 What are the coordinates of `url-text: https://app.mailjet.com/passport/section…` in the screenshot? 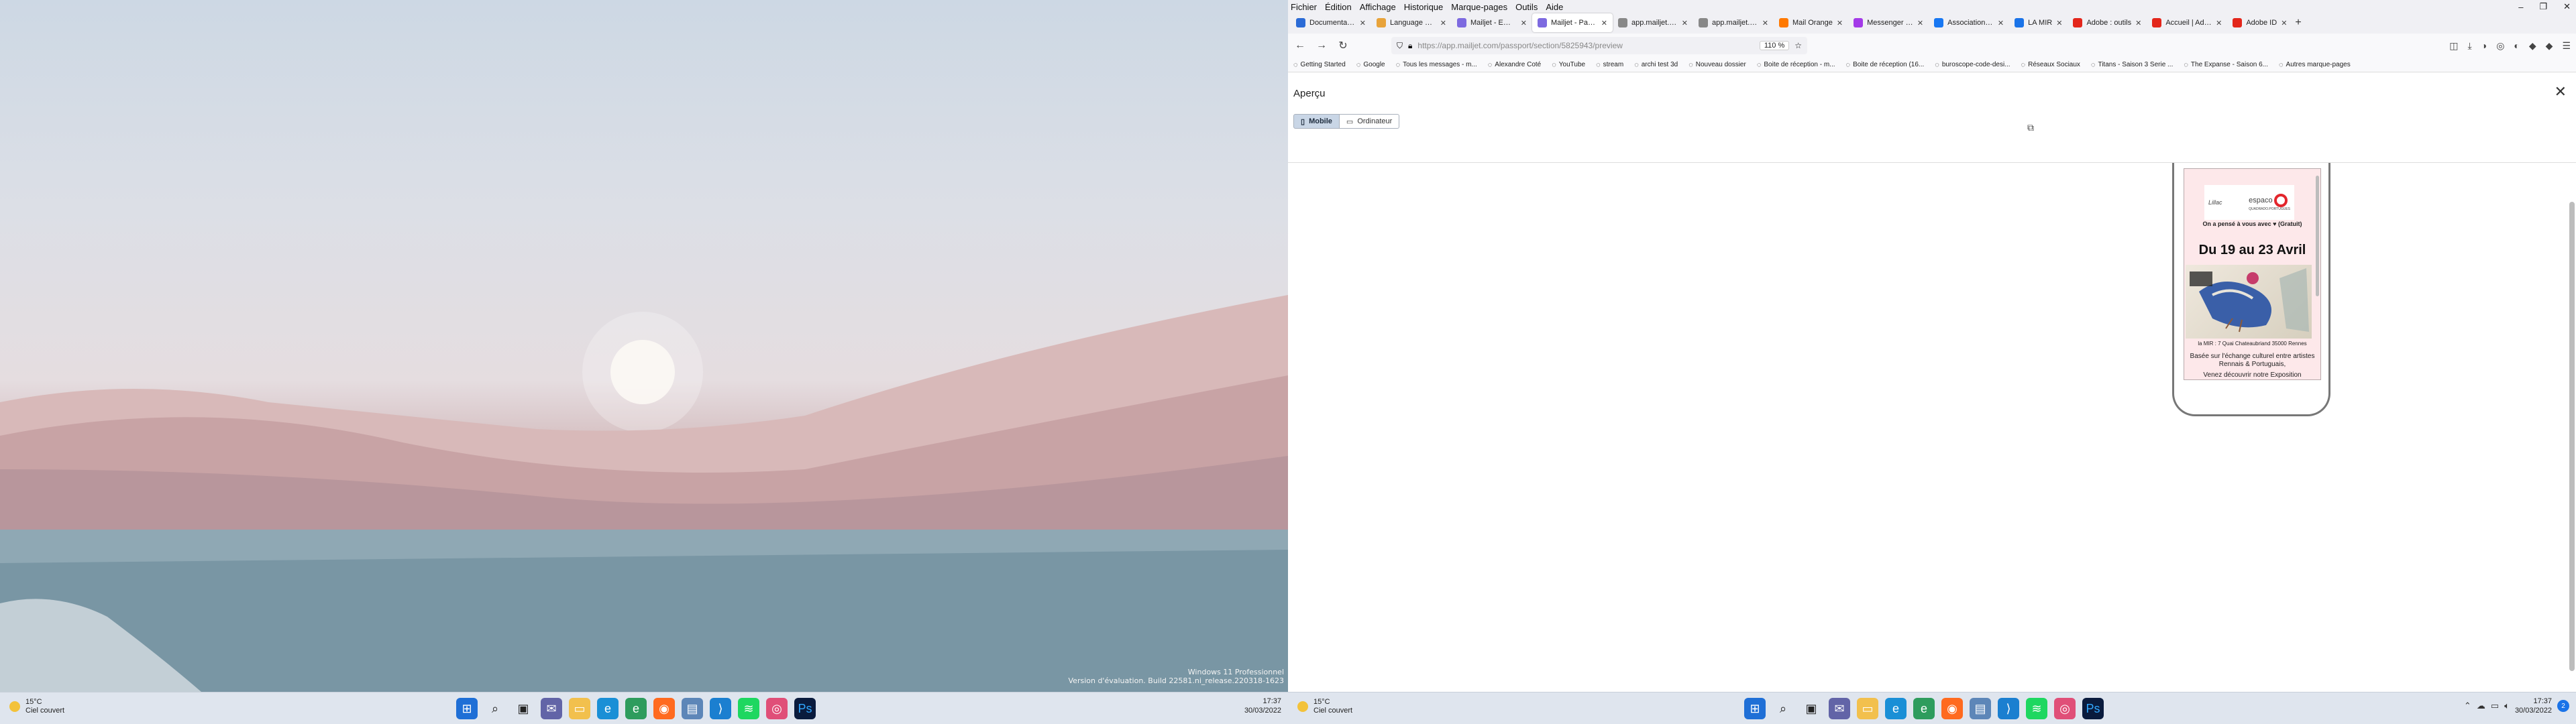 It's located at (1585, 45).